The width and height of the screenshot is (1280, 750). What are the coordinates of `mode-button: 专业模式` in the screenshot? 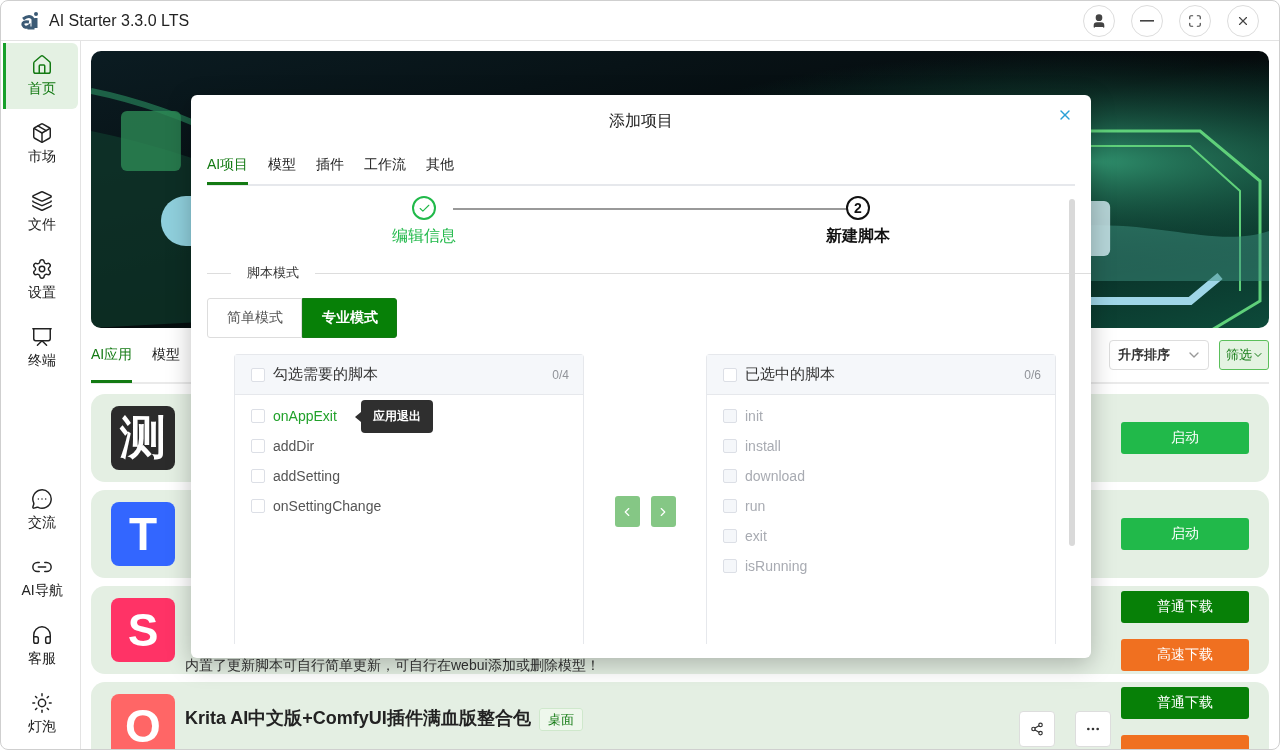 It's located at (349, 318).